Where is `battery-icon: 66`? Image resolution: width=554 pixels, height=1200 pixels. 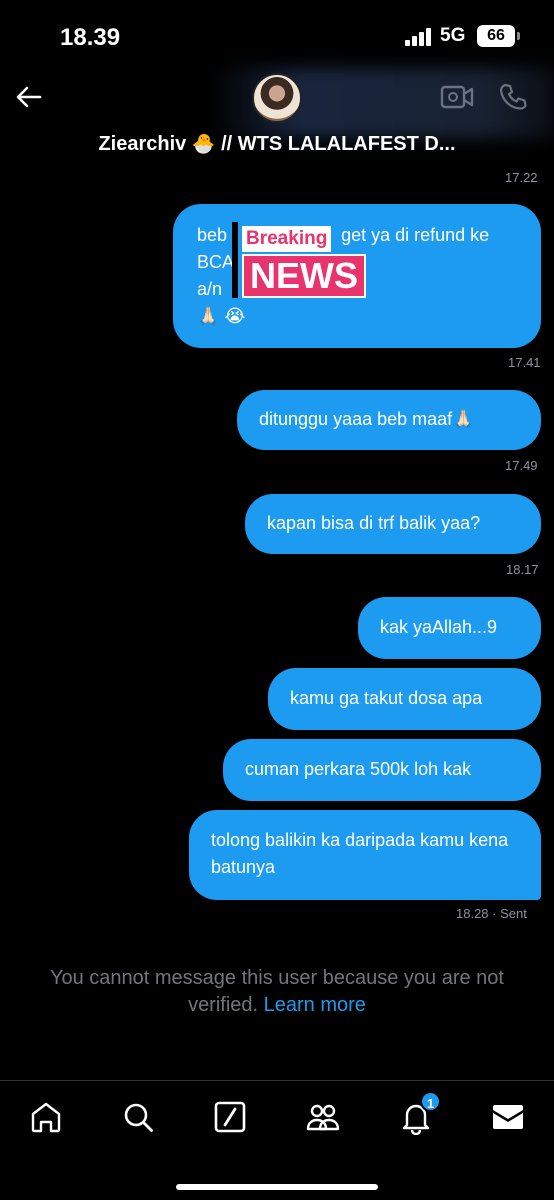
battery-icon: 66 is located at coordinates (498, 36).